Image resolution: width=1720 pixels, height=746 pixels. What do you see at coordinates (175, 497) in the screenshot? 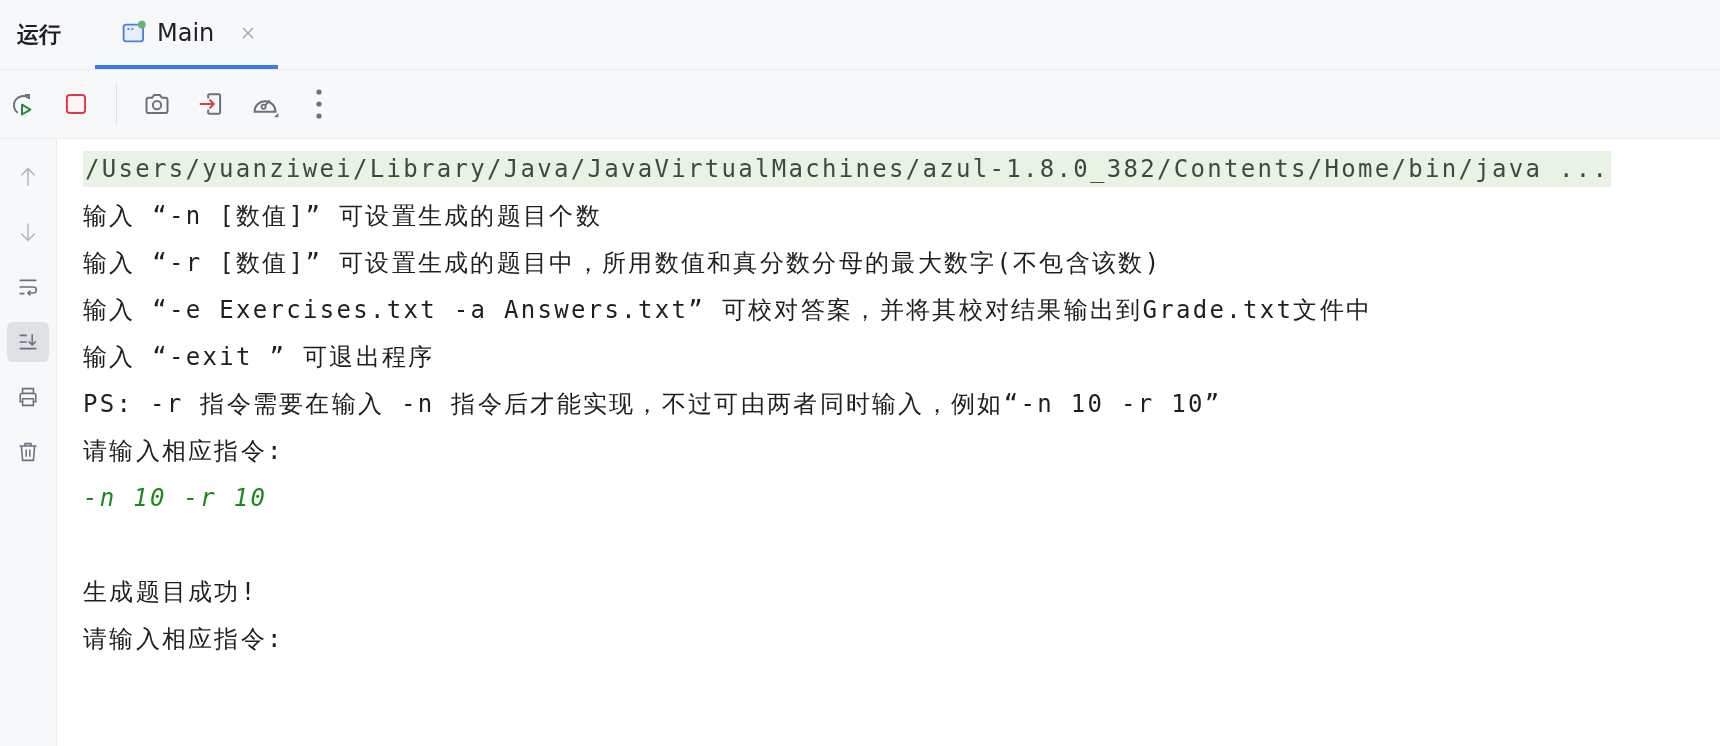
I see `typed-command-text: -n 10 -r 10` at bounding box center [175, 497].